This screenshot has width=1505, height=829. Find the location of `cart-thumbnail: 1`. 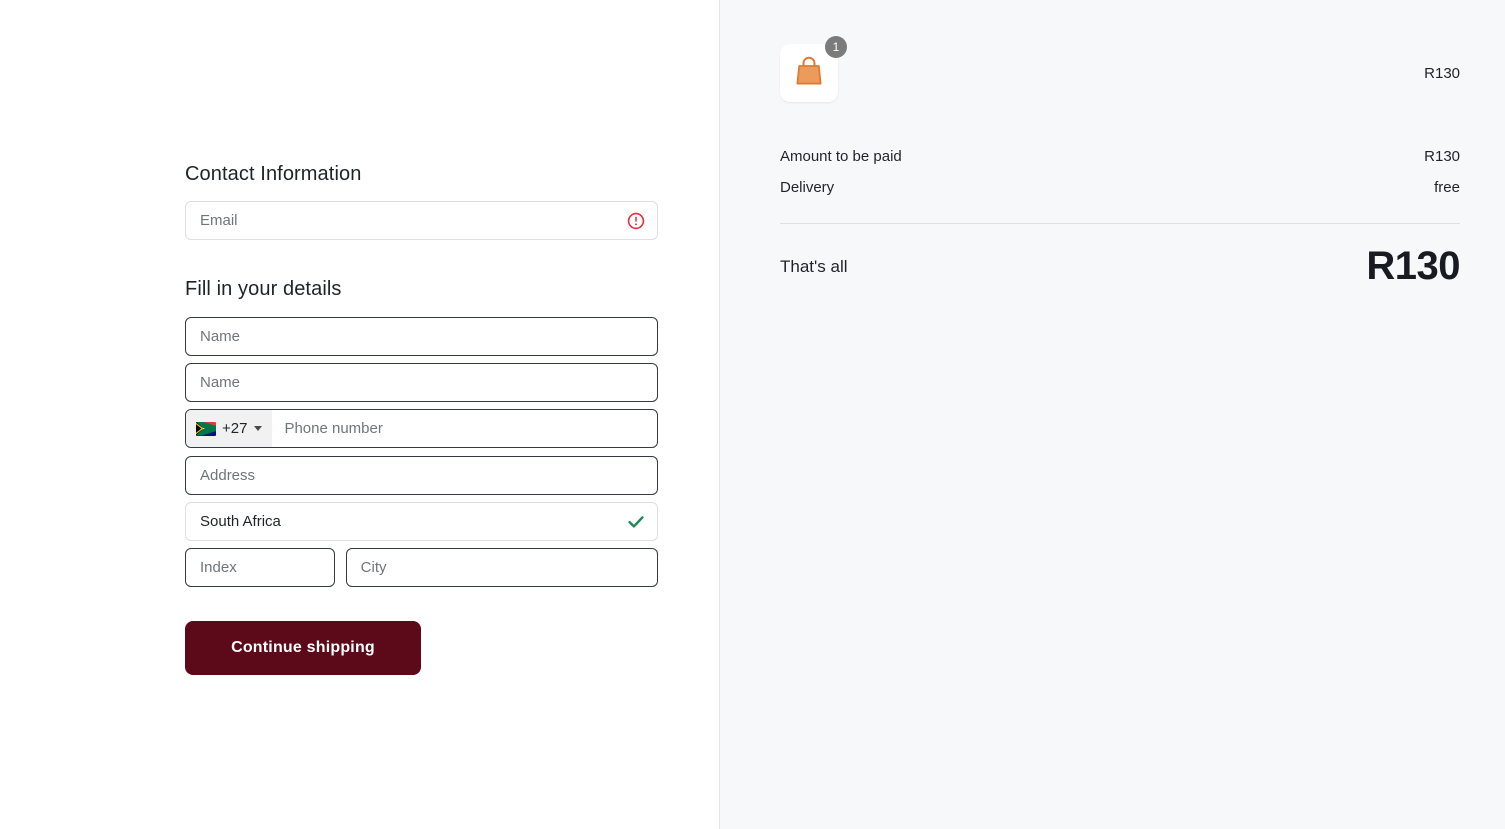

cart-thumbnail: 1 is located at coordinates (813, 69).